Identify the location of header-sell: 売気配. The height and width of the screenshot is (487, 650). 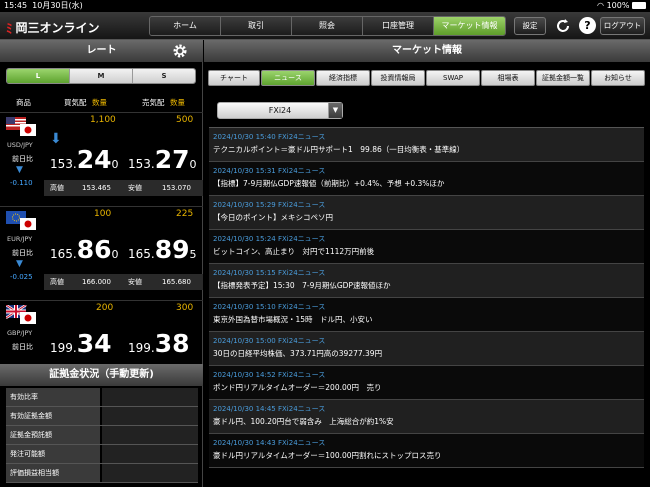
(153, 102).